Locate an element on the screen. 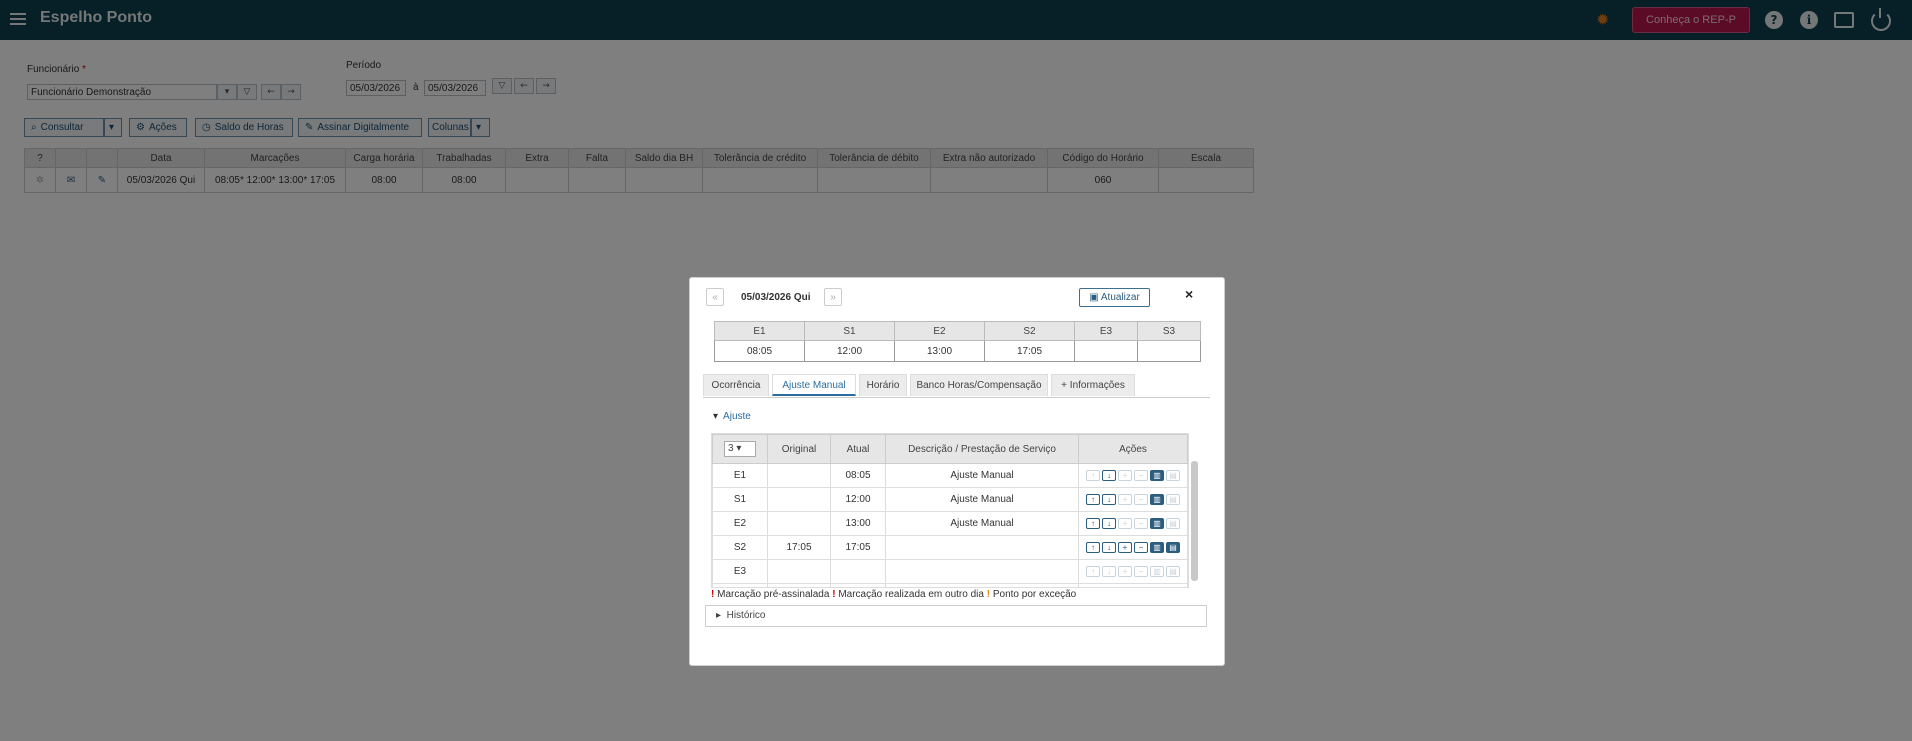 The image size is (1912, 741). table-row: E2 13:00 Ajuste Manual ↑ ↓ + − ▥ ▤ is located at coordinates (950, 523).